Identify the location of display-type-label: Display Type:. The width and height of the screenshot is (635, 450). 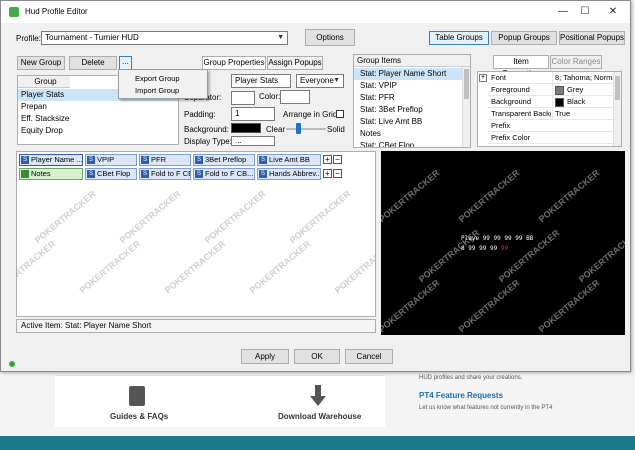
(208, 141).